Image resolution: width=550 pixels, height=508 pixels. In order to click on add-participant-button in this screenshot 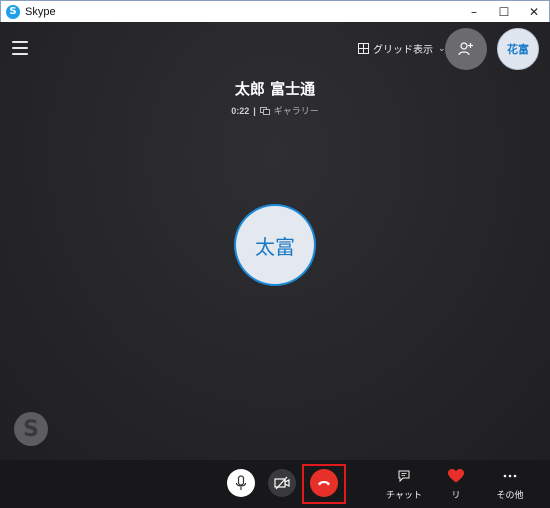, I will do `click(466, 49)`.